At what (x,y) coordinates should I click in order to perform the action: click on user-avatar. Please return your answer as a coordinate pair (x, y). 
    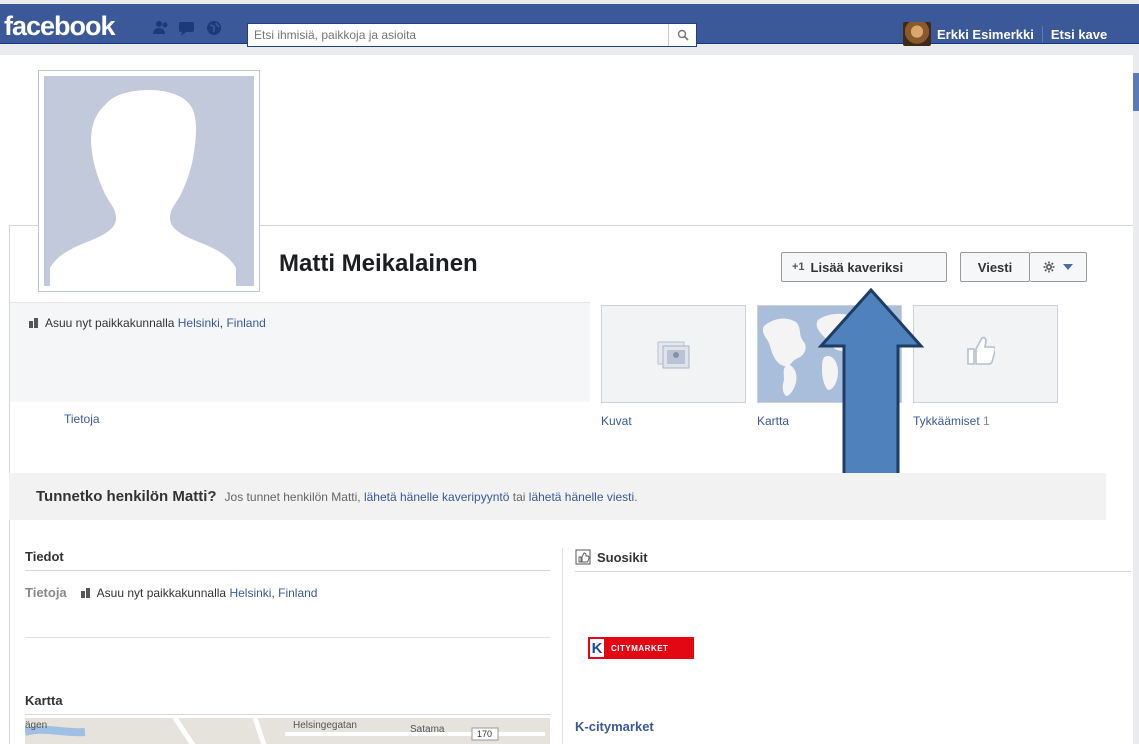
    Looking at the image, I should click on (917, 34).